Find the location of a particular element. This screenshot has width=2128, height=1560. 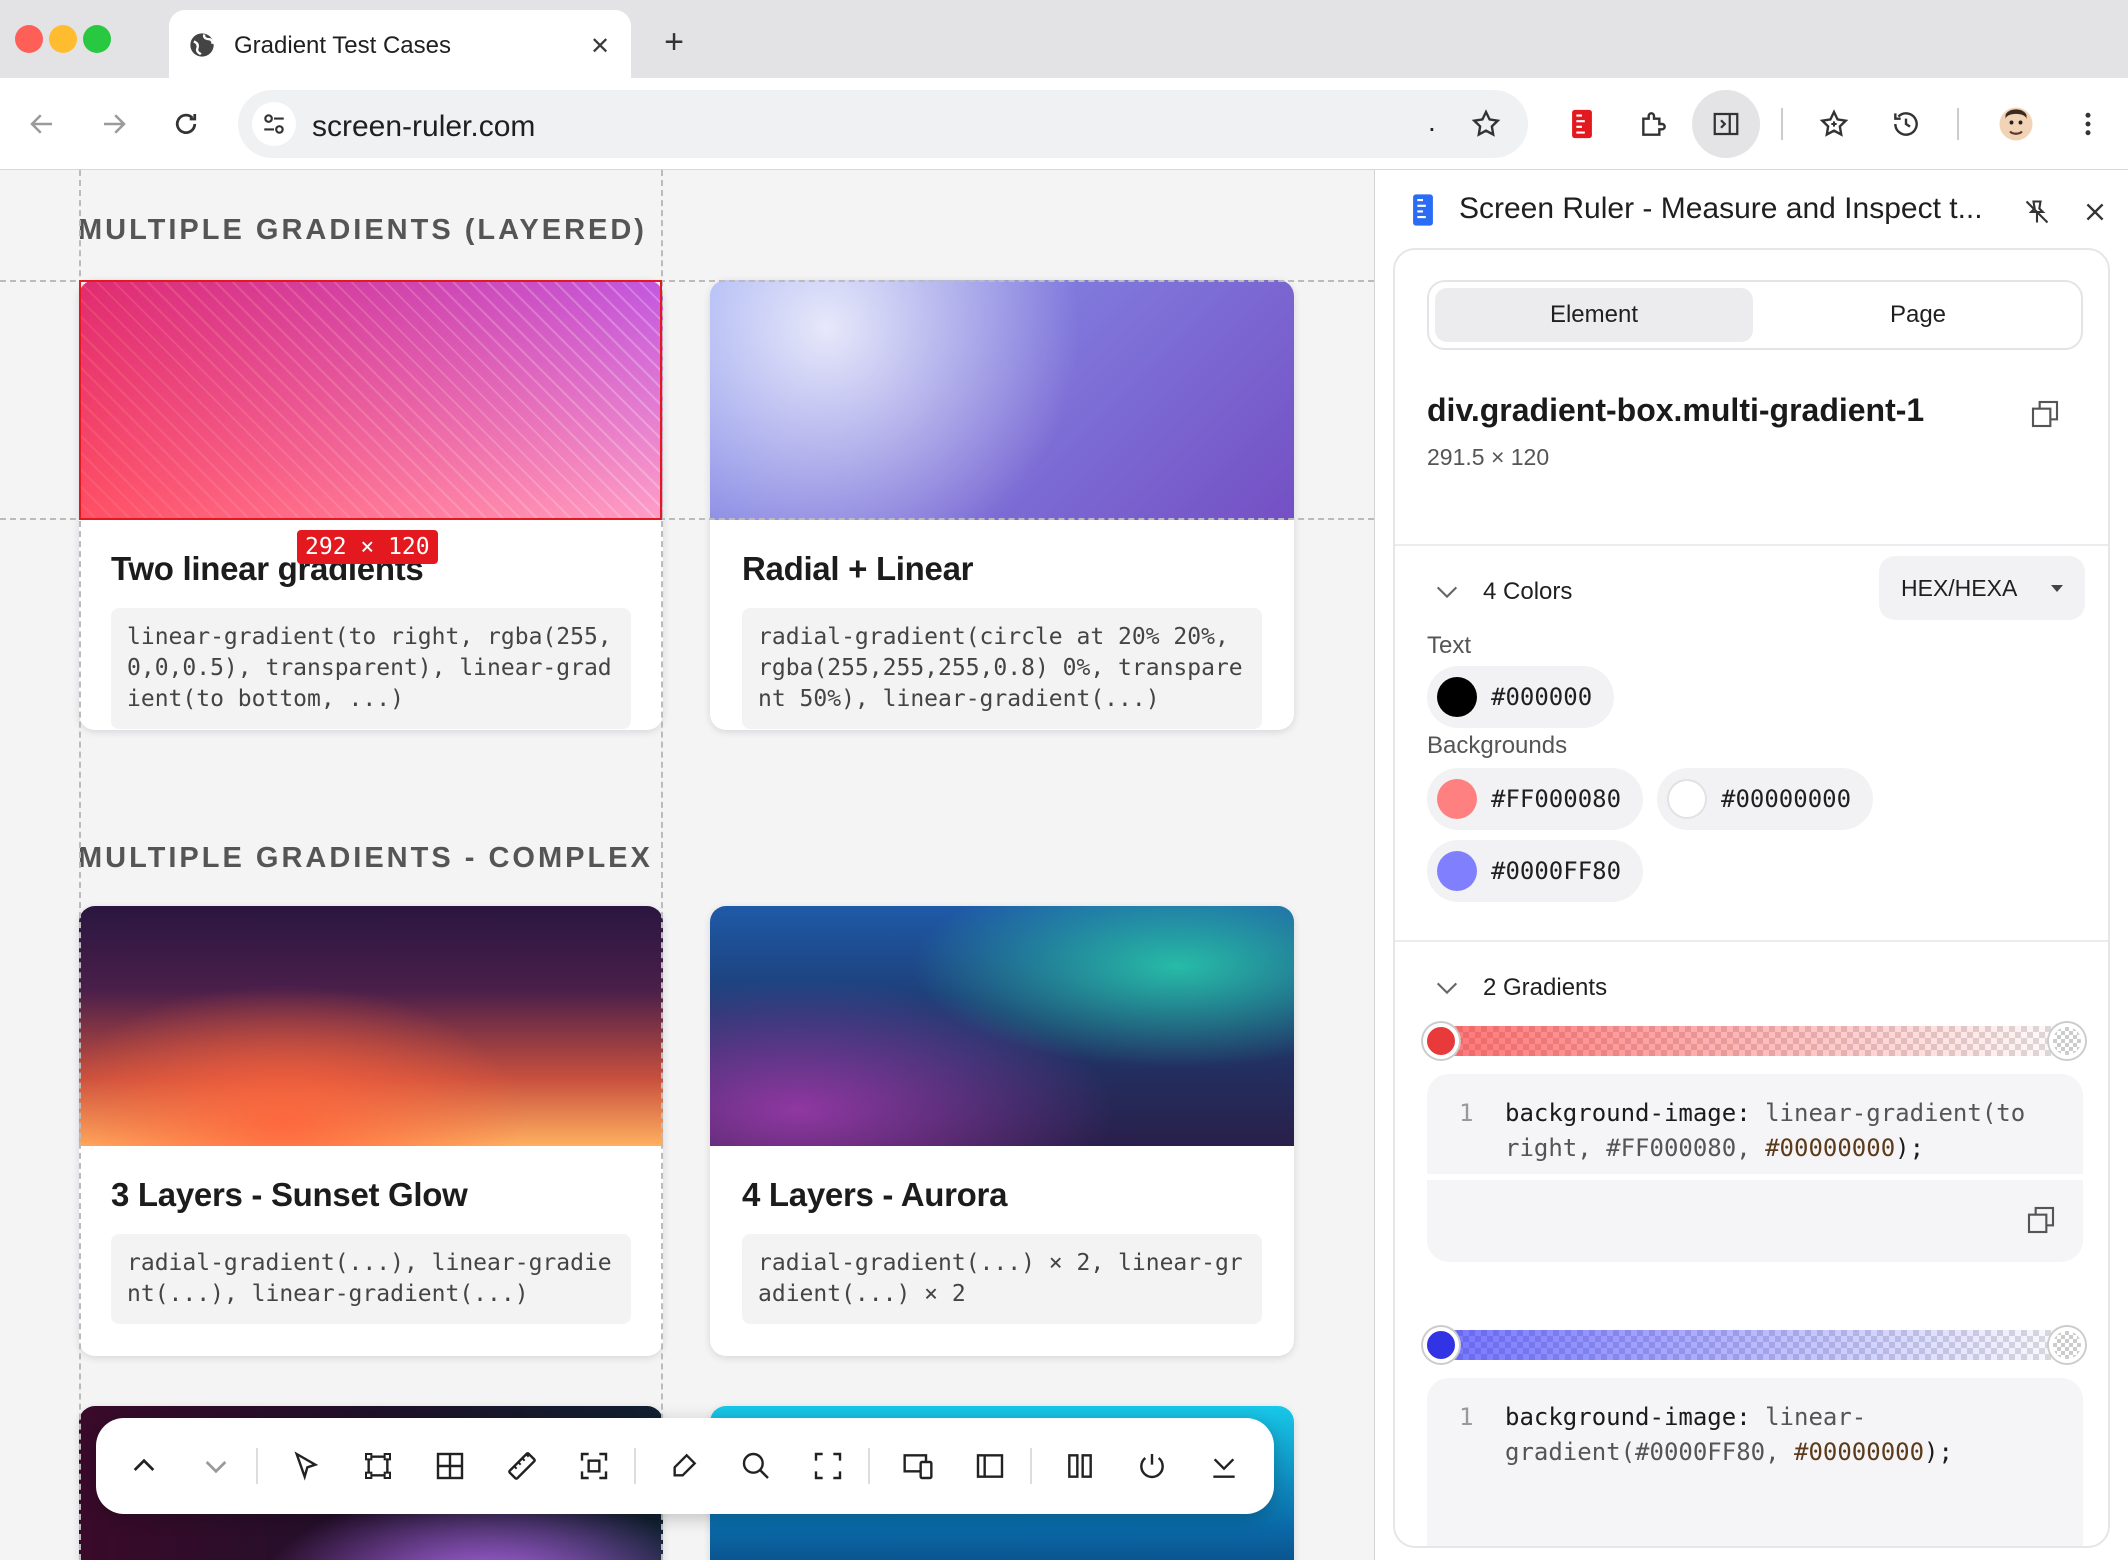

color-format-select: HEX/HEXA is located at coordinates (1982, 588).